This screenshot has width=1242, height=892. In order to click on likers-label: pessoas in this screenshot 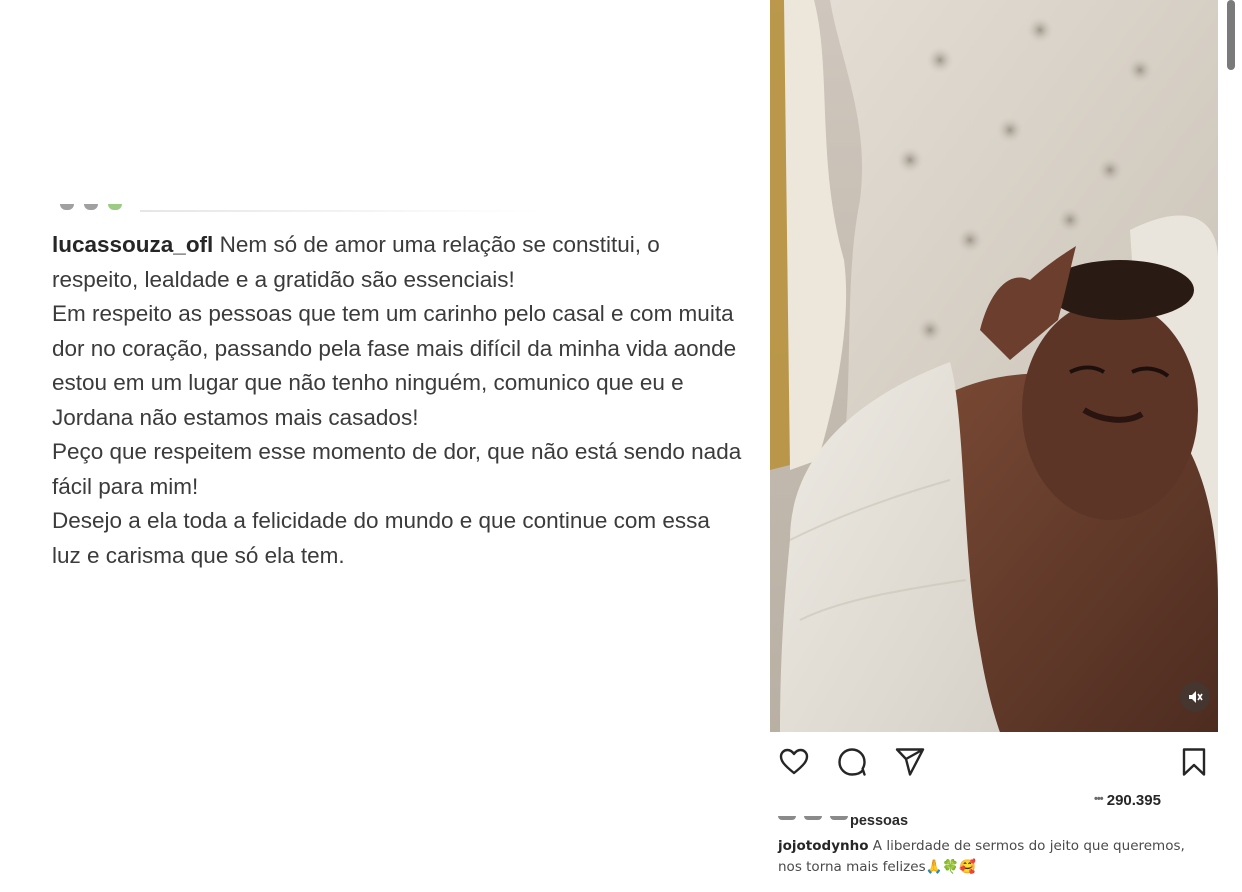, I will do `click(879, 821)`.